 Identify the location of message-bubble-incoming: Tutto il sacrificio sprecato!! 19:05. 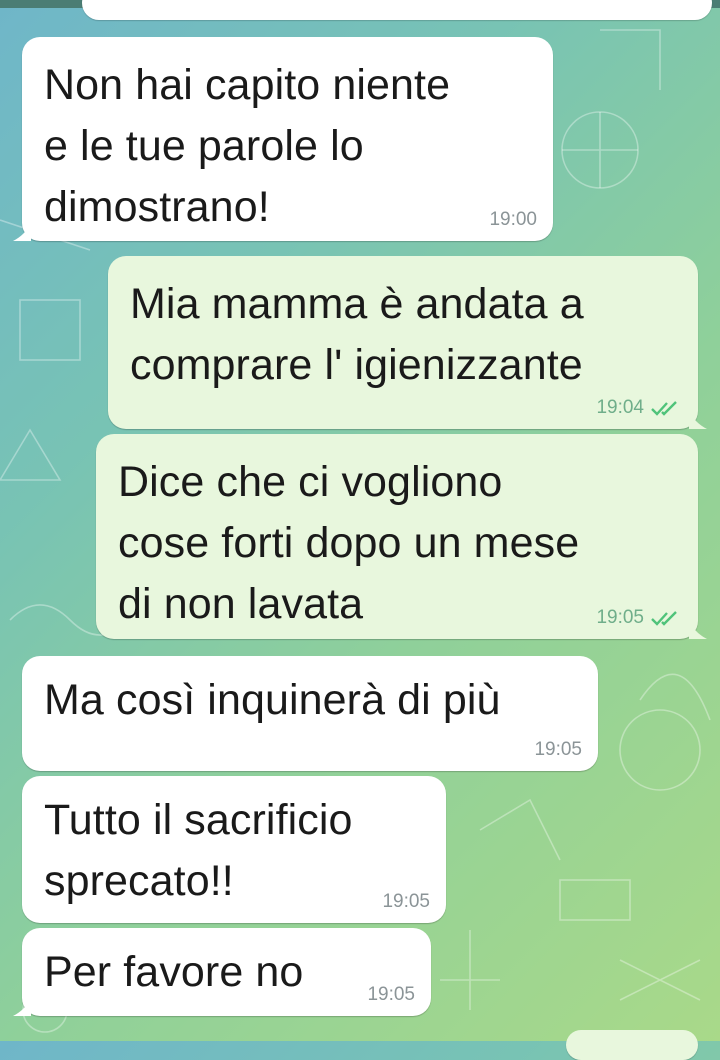
(234, 849).